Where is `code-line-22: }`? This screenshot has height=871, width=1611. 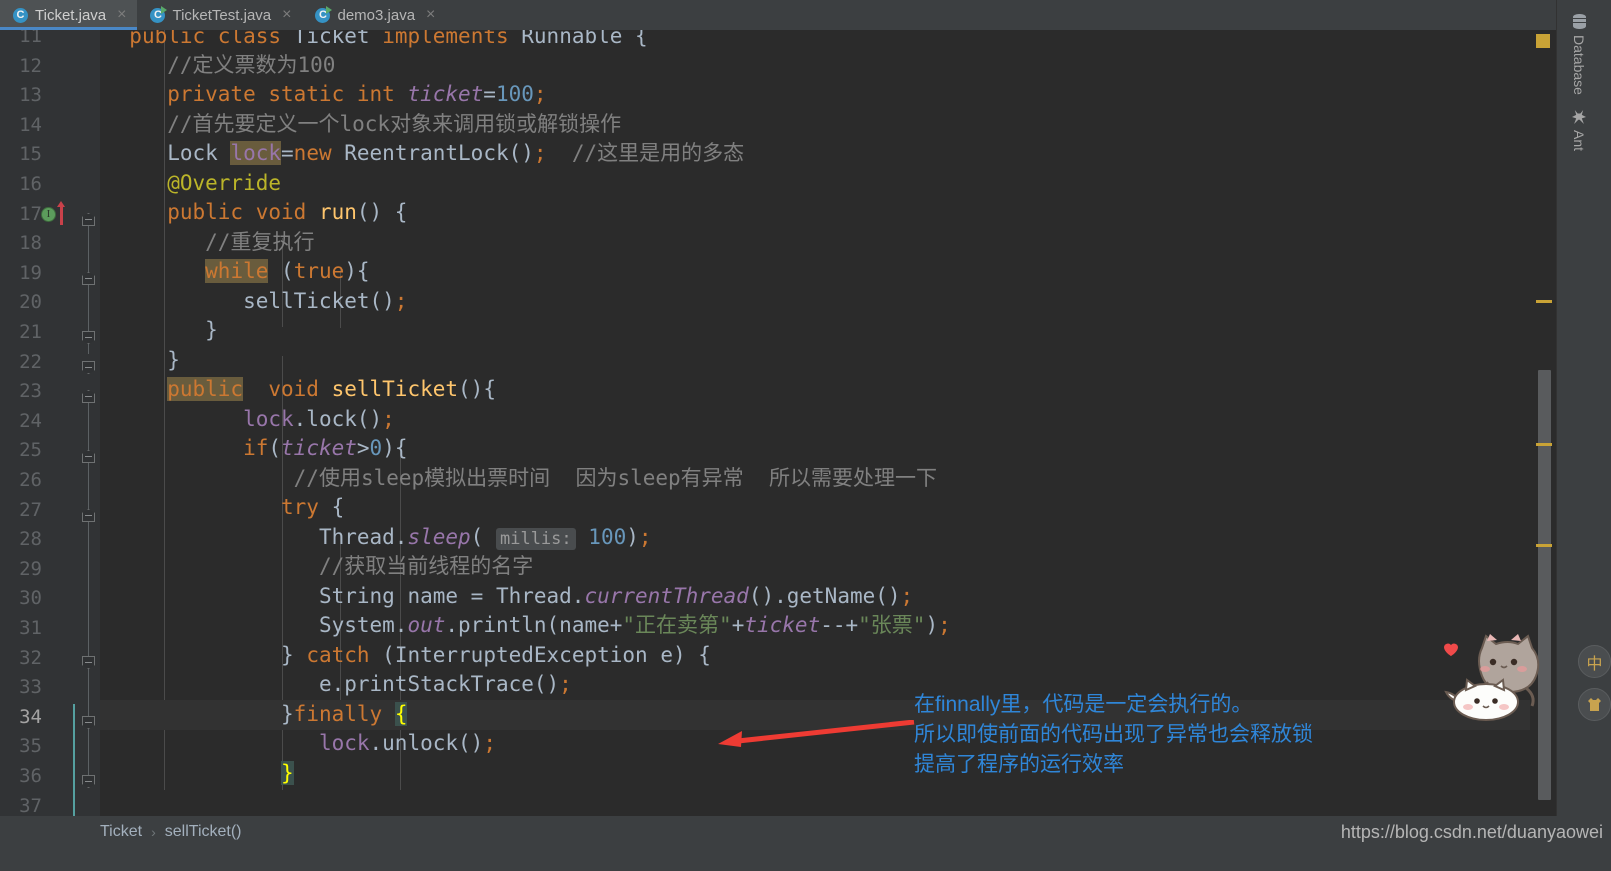
code-line-22: } is located at coordinates (815, 361).